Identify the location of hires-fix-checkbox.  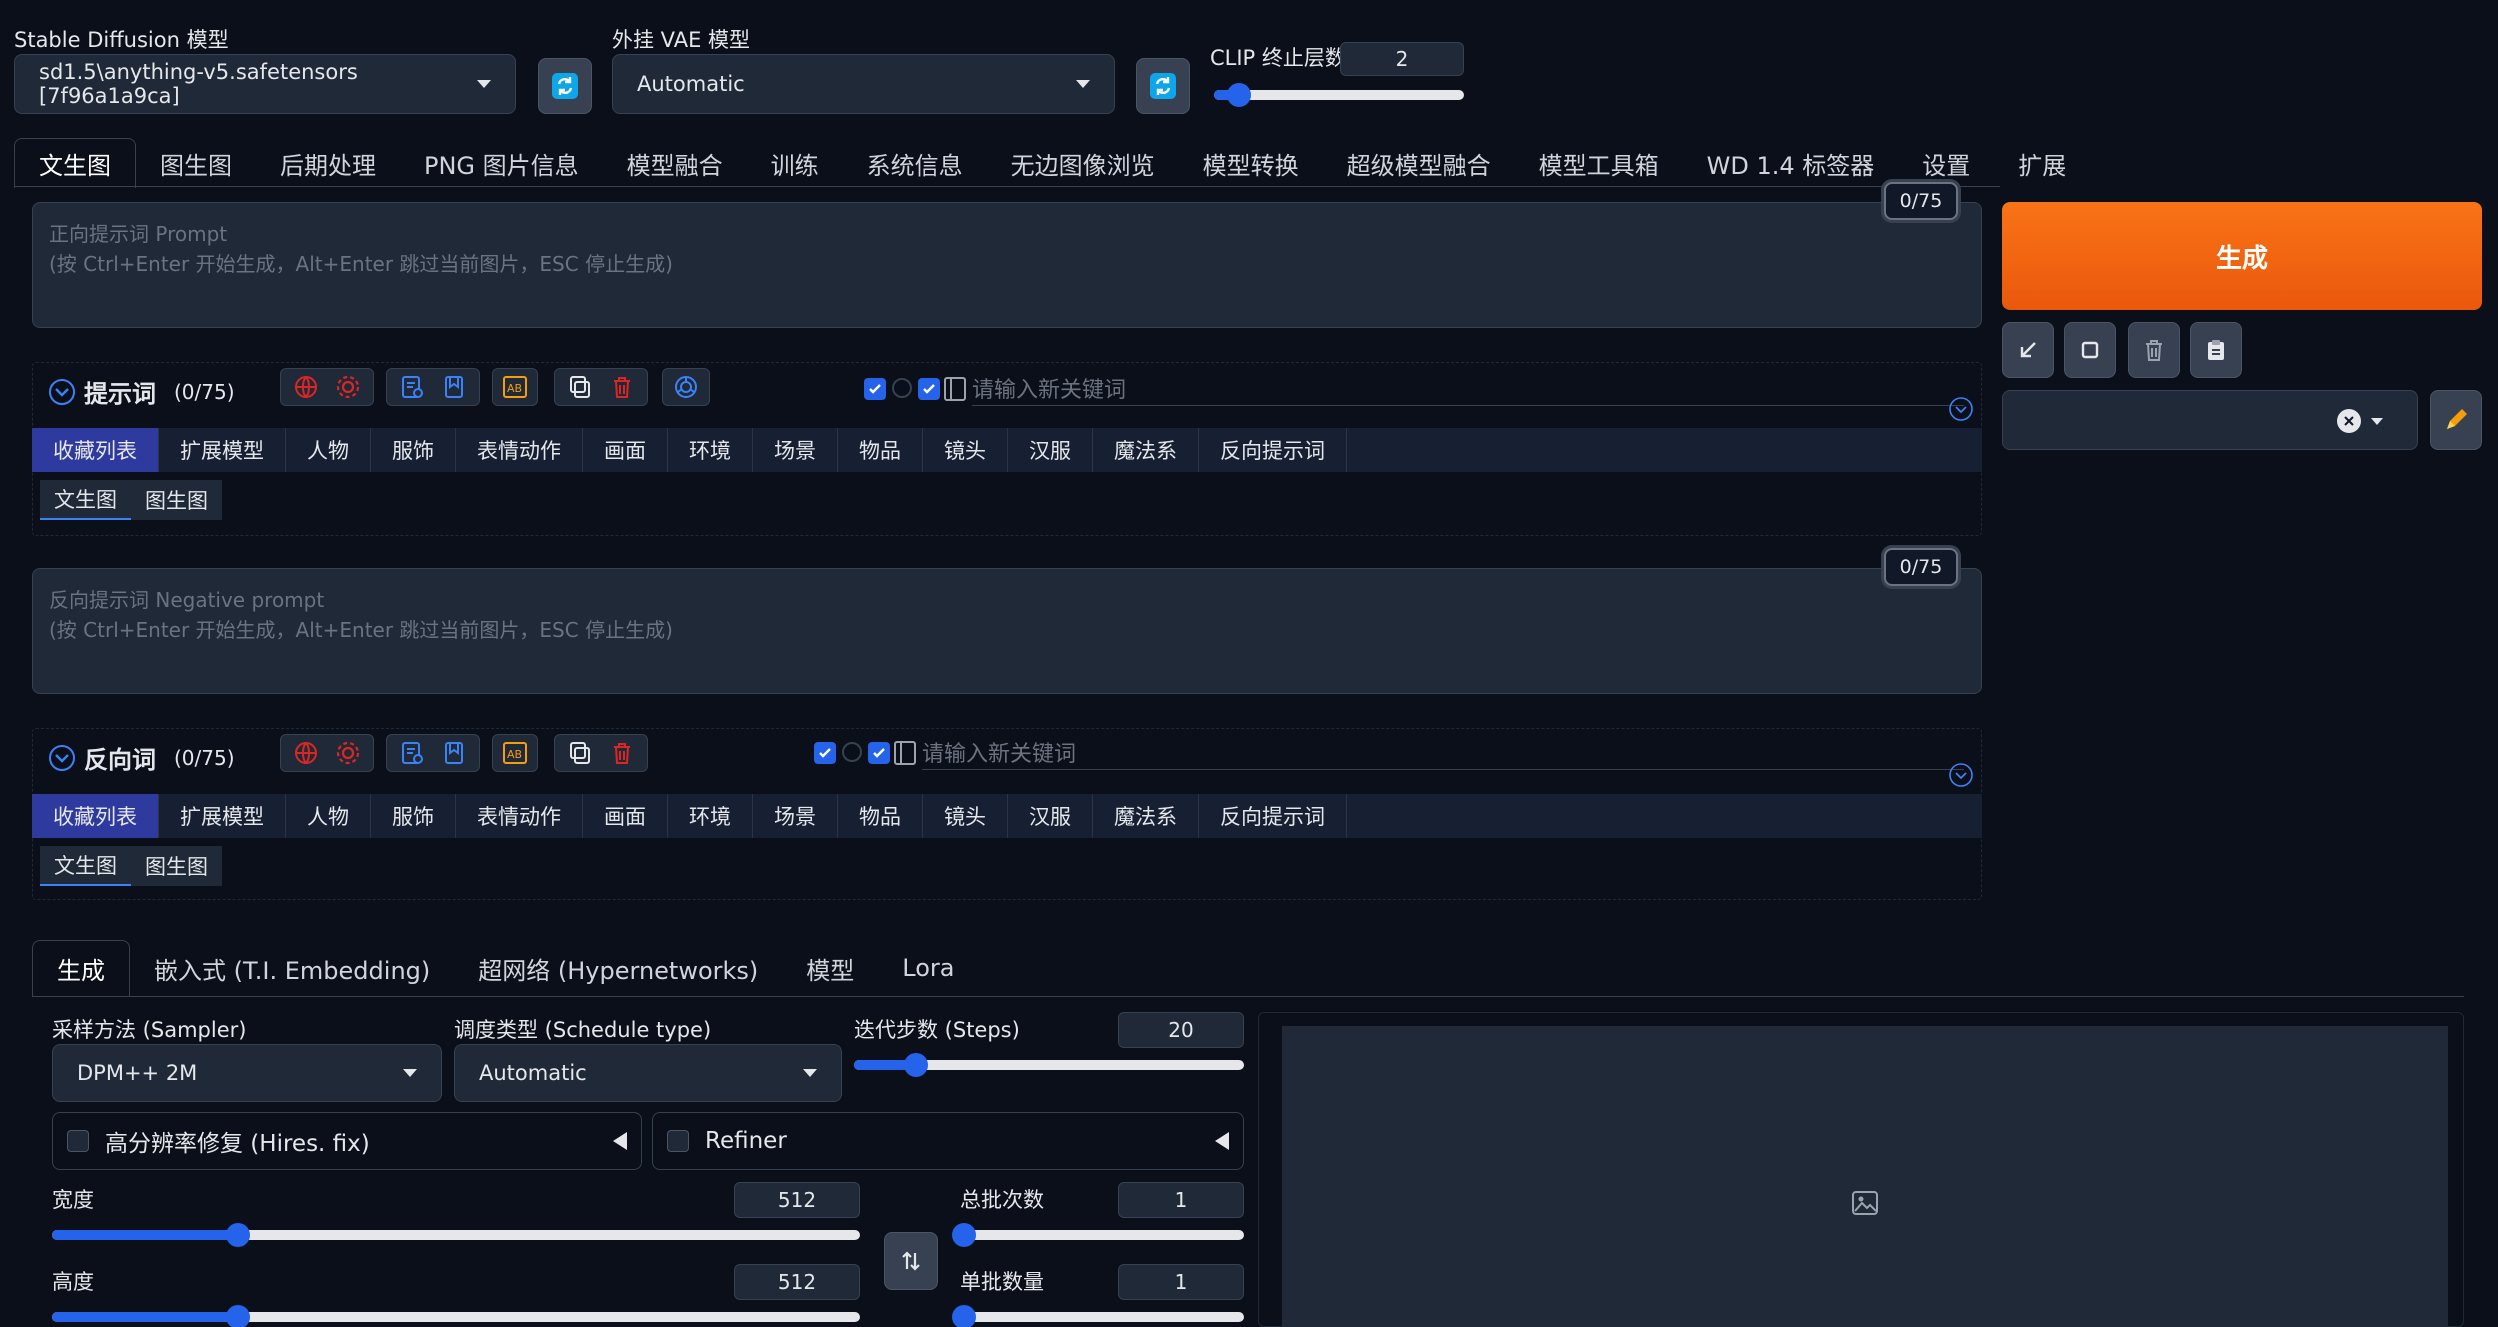
(78, 1141).